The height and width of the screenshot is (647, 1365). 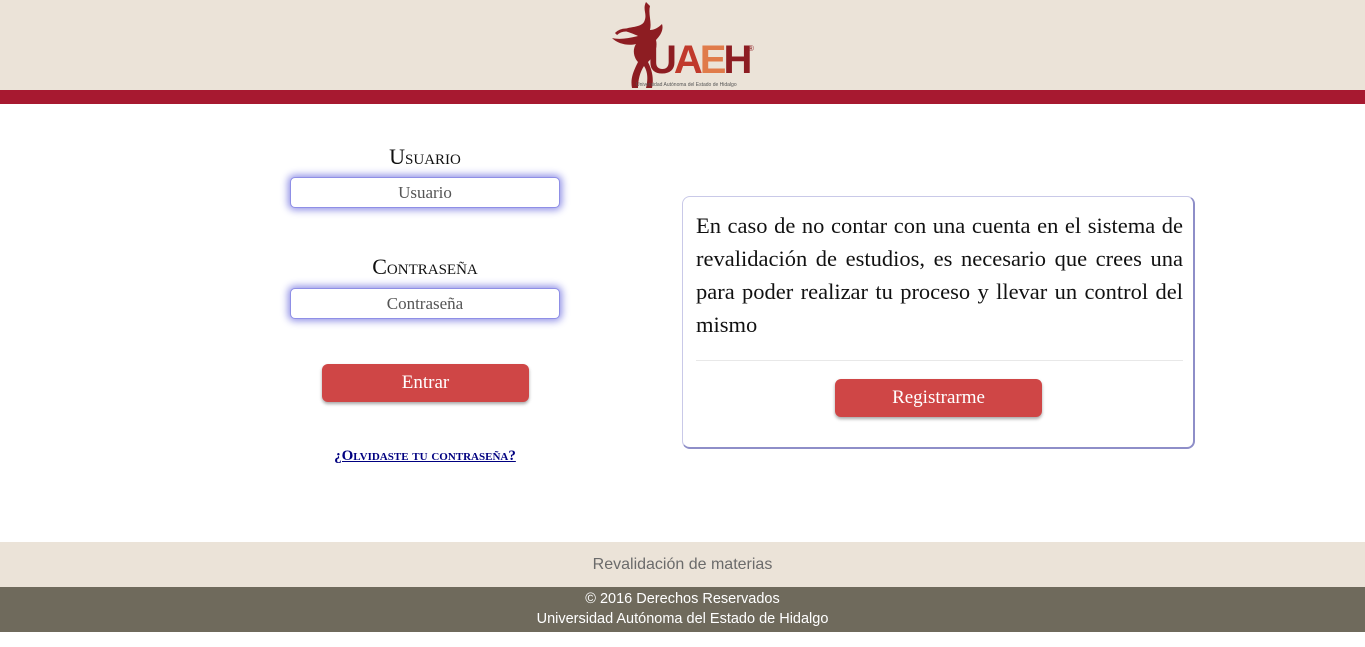 I want to click on register-button: Registrarme, so click(x=938, y=398).